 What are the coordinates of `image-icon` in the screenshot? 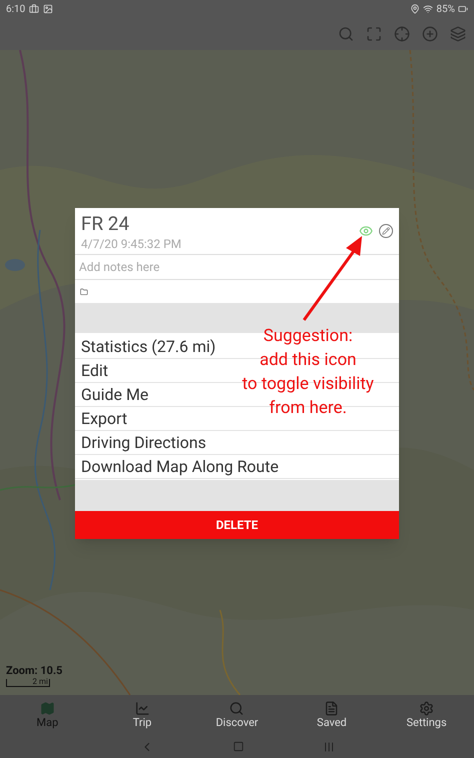 It's located at (48, 9).